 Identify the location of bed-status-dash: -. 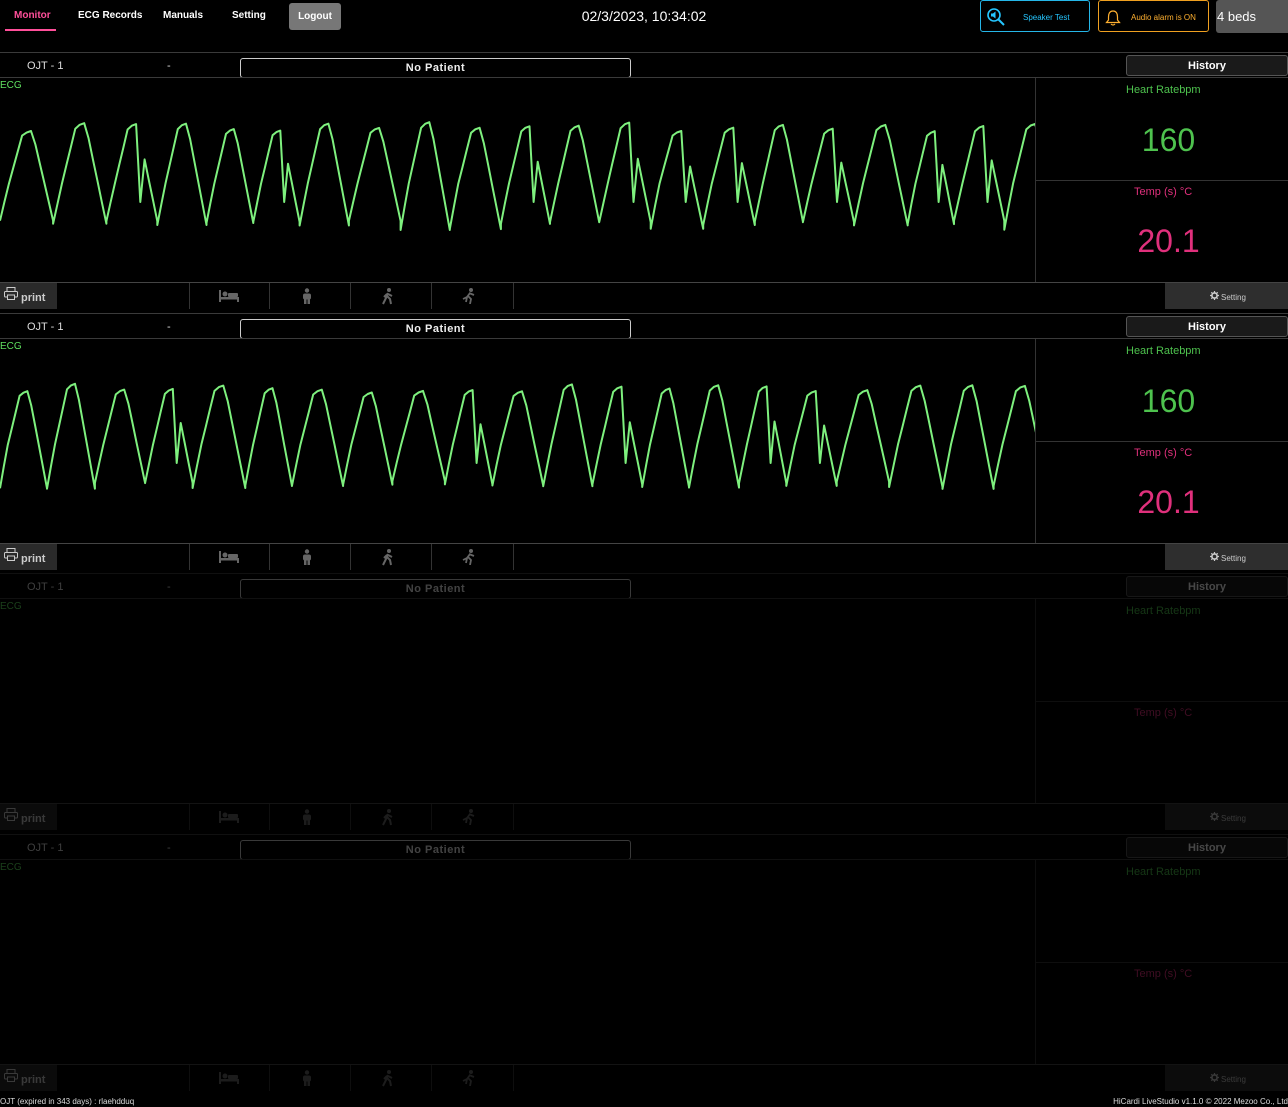
(169, 66).